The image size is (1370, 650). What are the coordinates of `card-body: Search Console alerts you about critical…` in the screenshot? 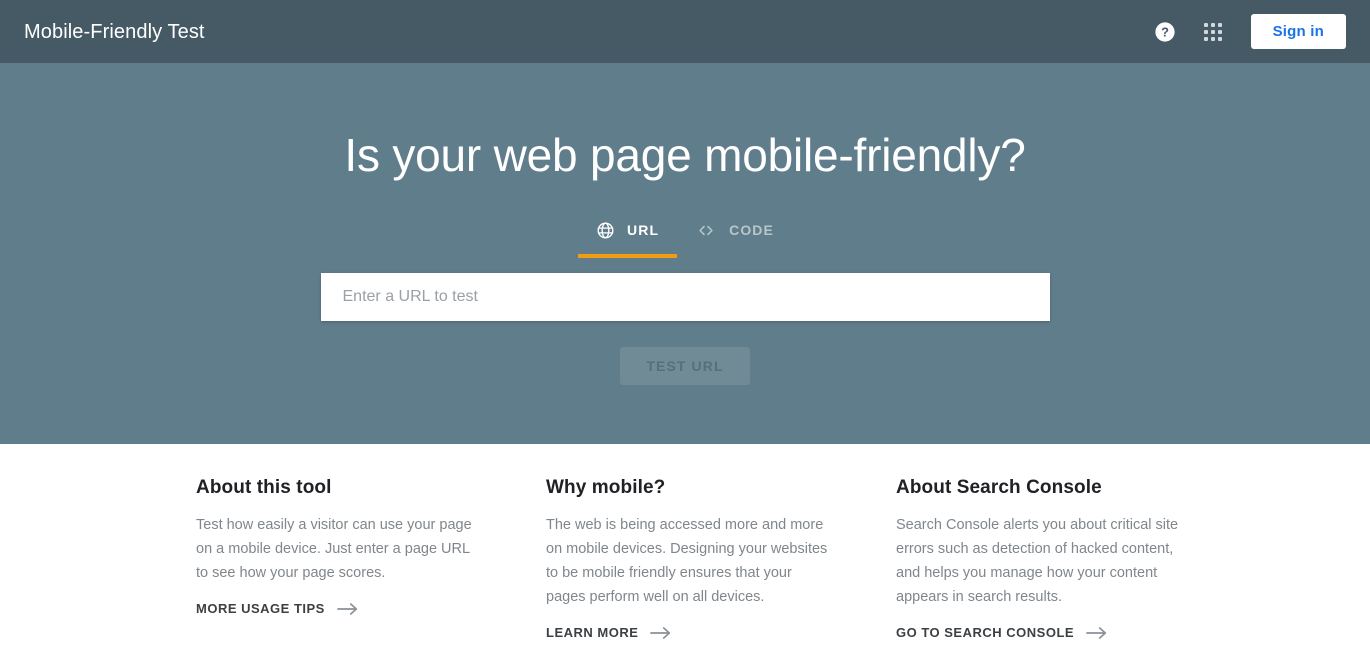 It's located at (1037, 561).